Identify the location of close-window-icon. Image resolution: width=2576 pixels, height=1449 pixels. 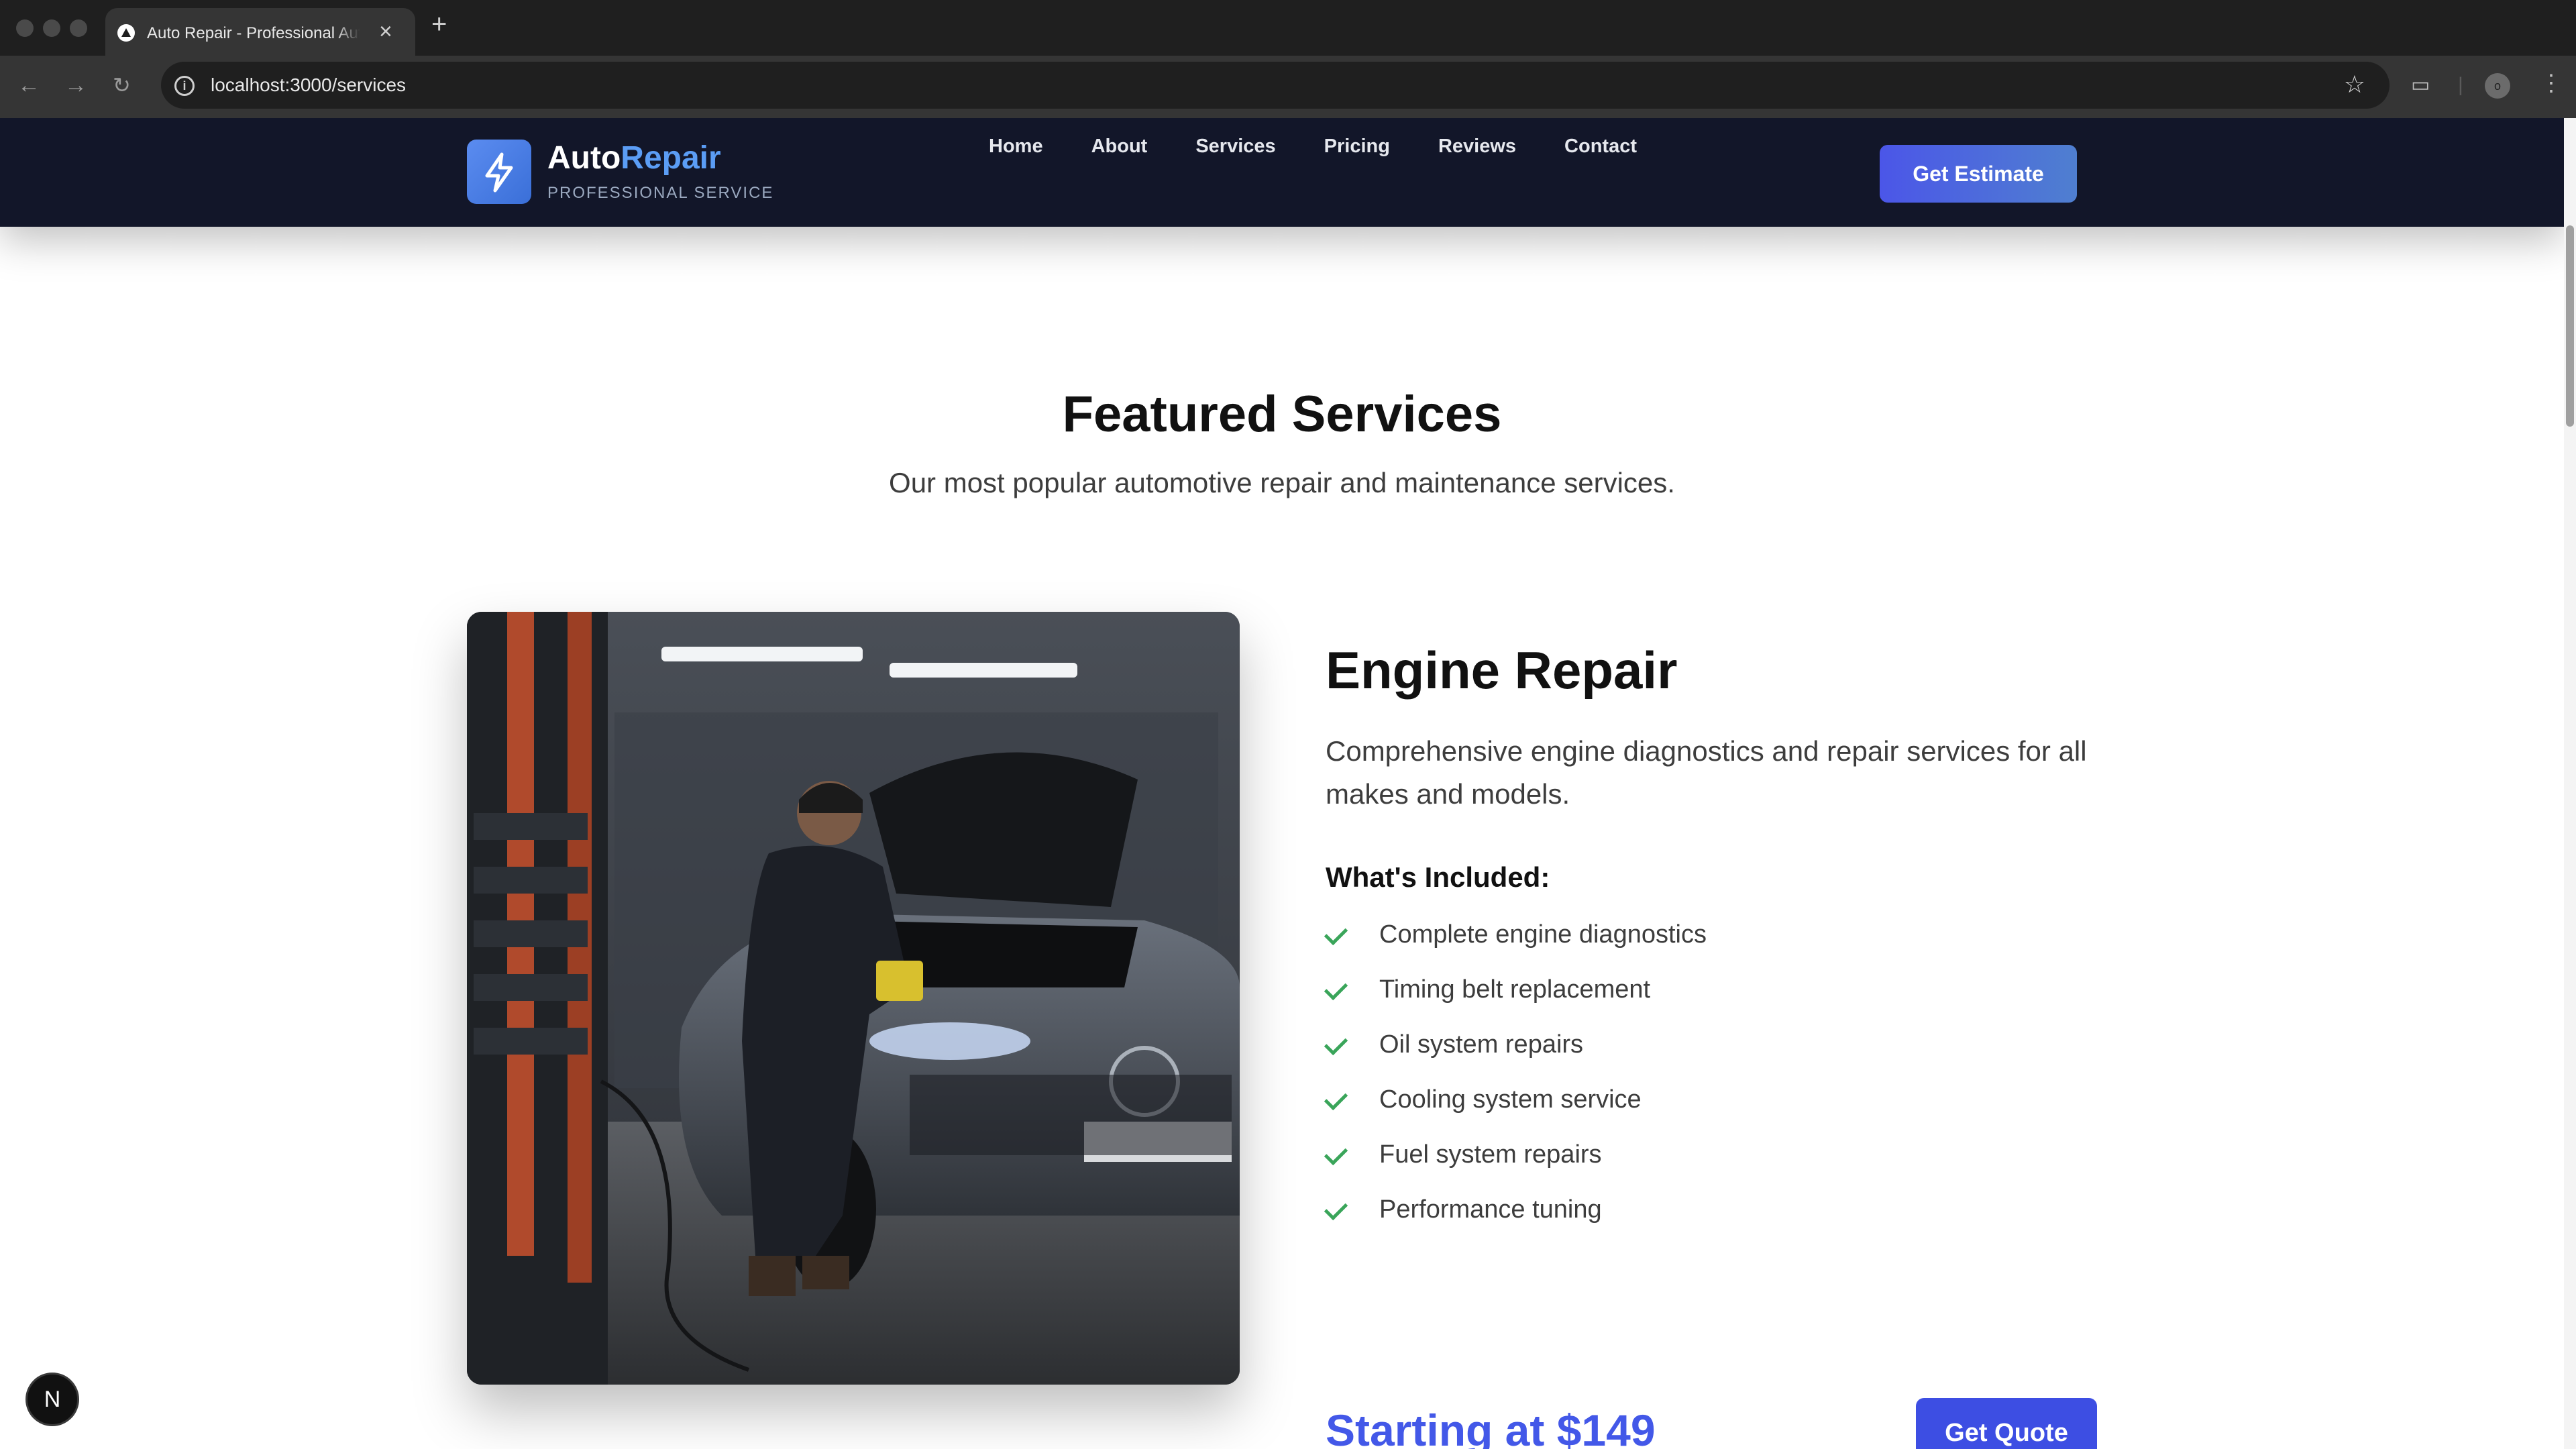
(25, 28).